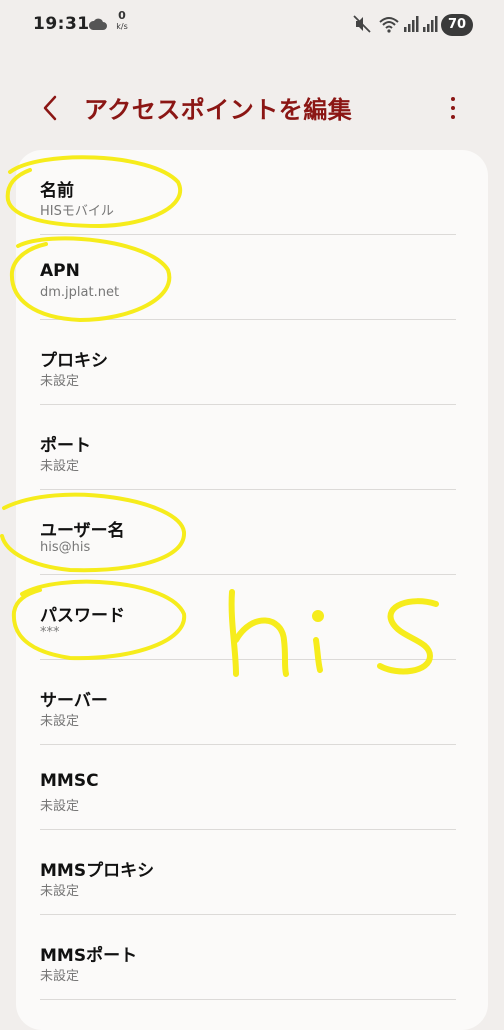 The width and height of the screenshot is (504, 1030). I want to click on setting-row-name: 名前 HISモバイル, so click(248, 192).